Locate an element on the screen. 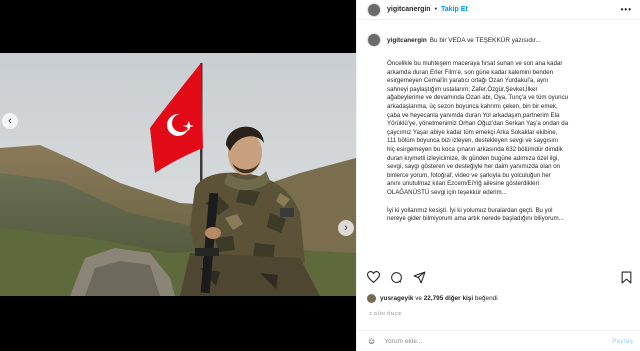 This screenshot has height=351, width=640. comment-composer: ☺ Paylaş is located at coordinates (498, 340).